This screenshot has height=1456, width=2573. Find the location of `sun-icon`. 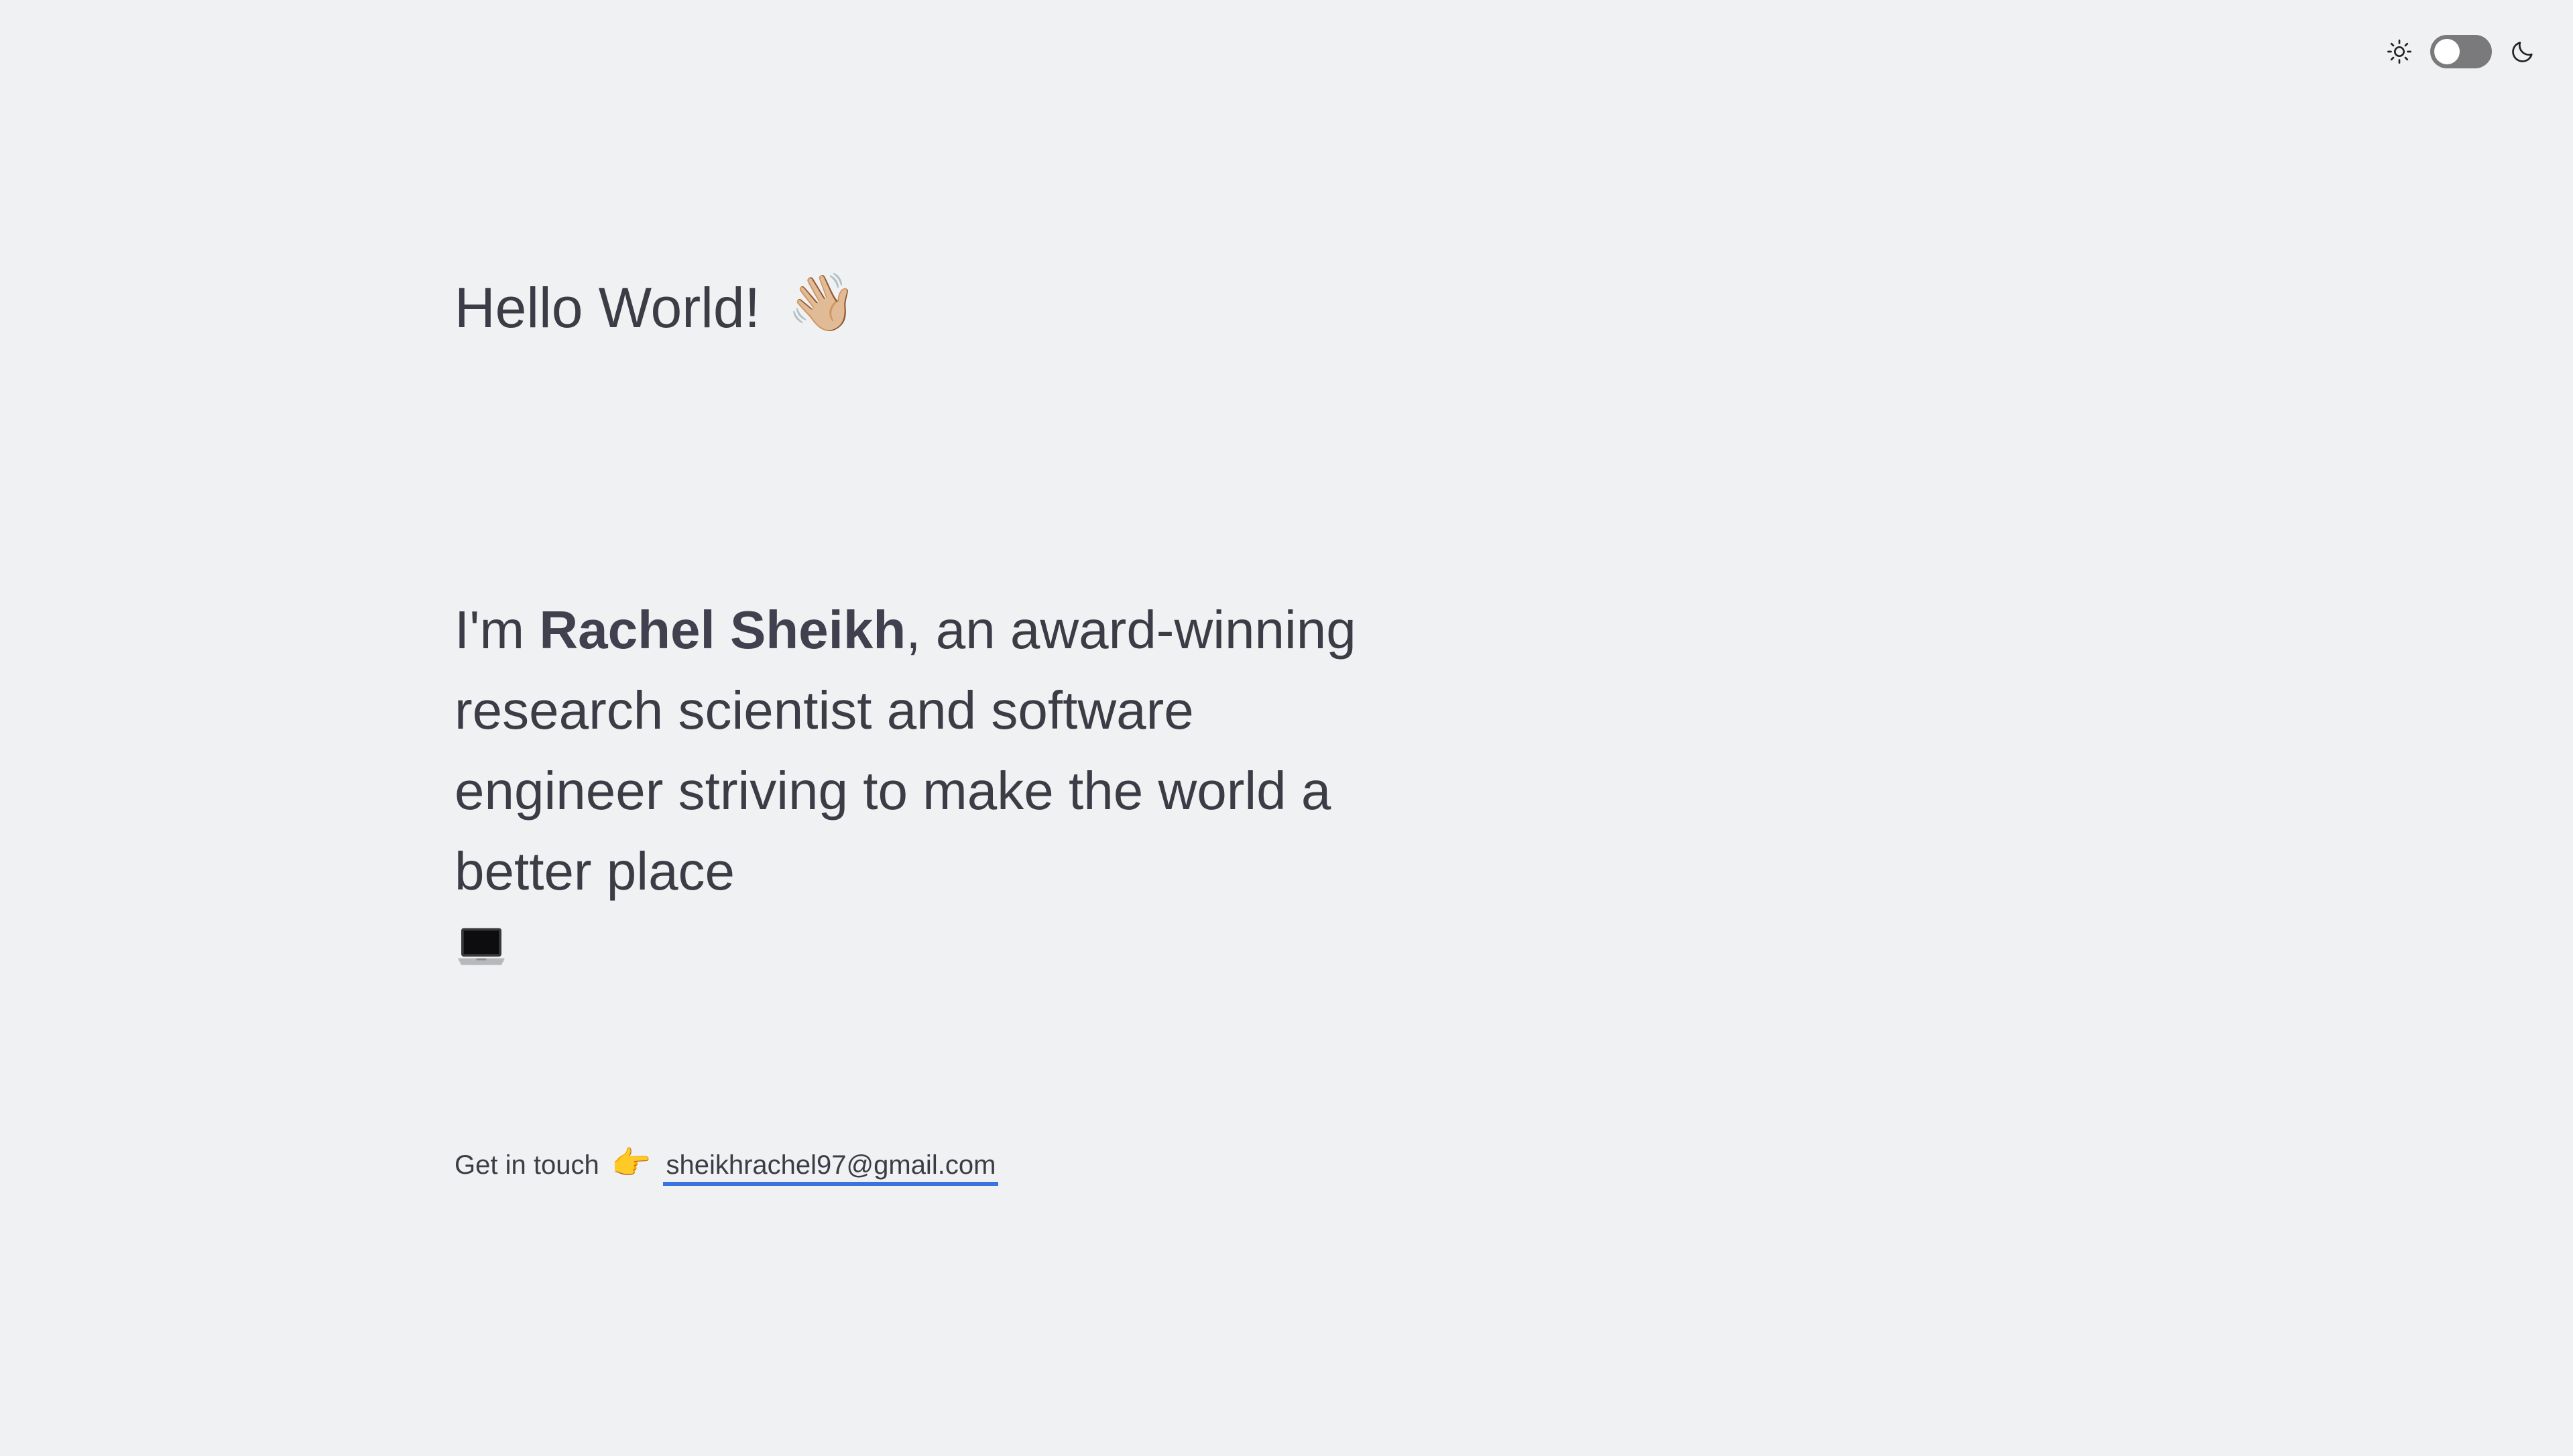

sun-icon is located at coordinates (2399, 52).